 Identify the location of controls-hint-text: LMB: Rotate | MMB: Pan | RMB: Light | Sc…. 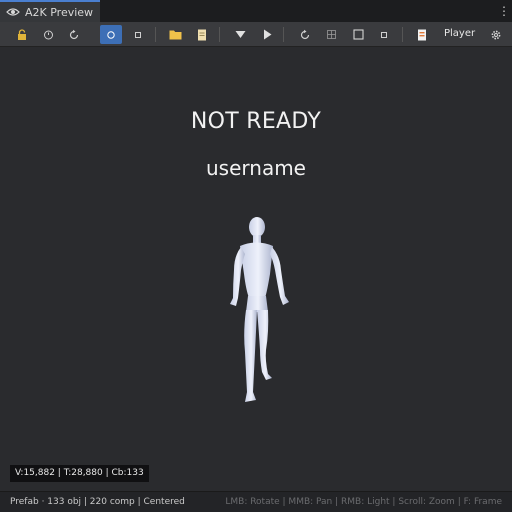
(363, 502).